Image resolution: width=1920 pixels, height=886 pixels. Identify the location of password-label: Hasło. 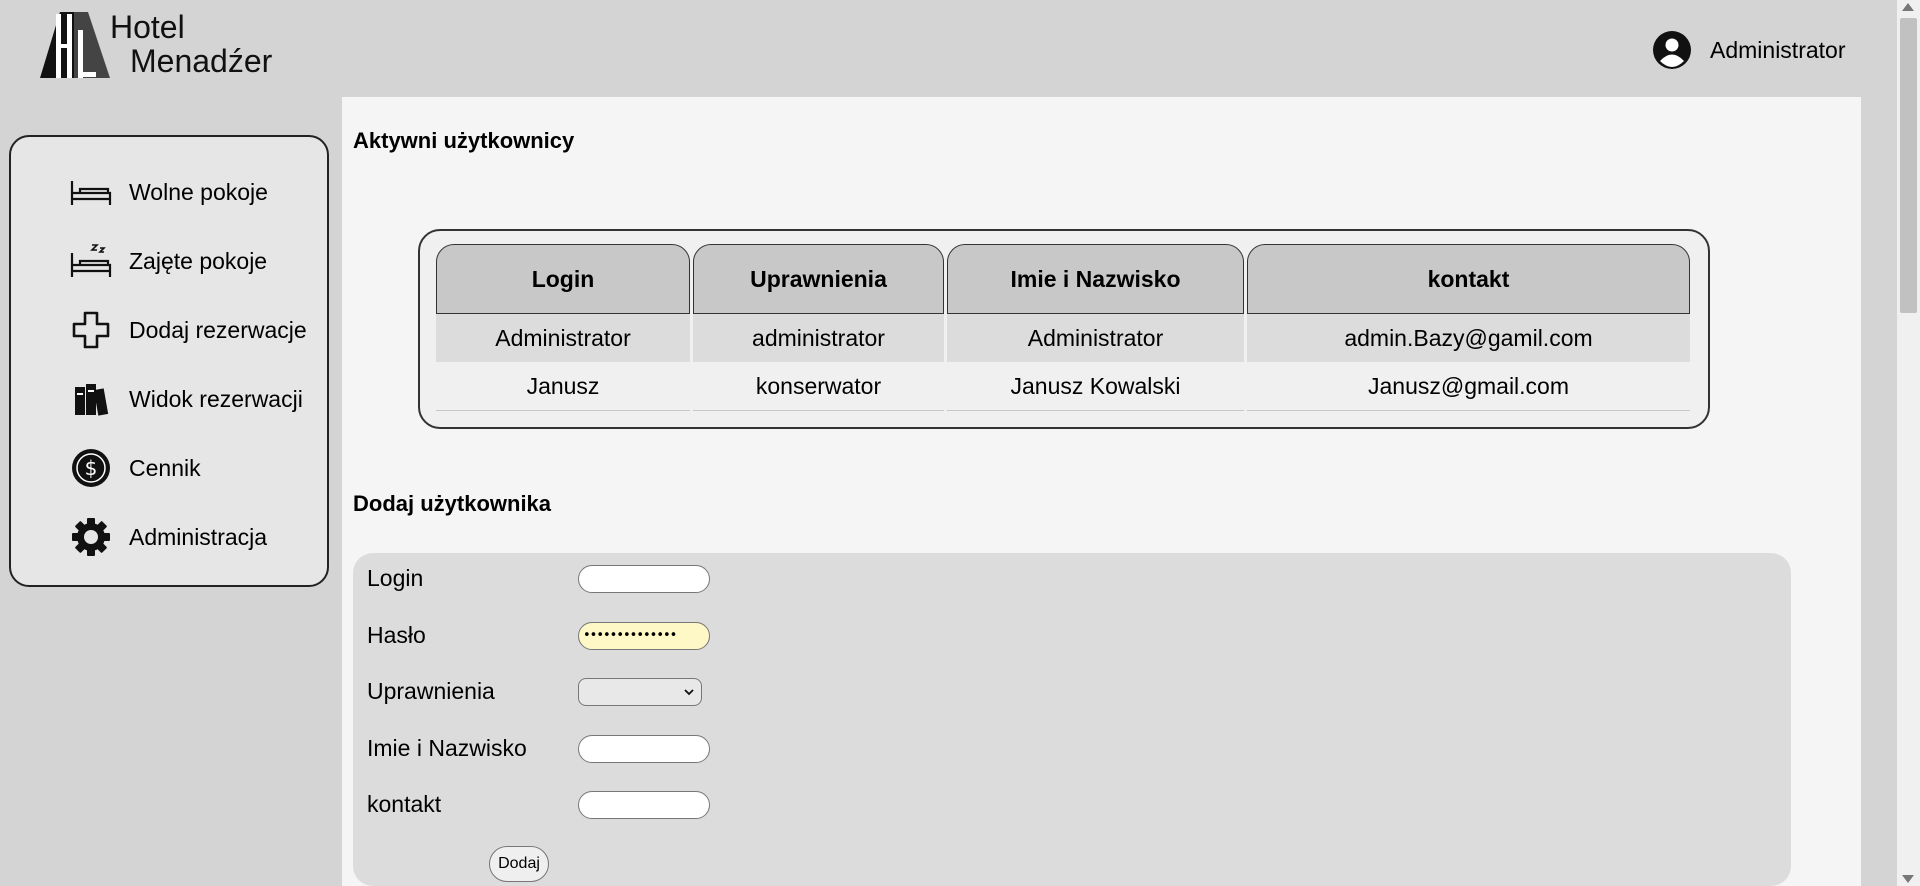
(396, 635).